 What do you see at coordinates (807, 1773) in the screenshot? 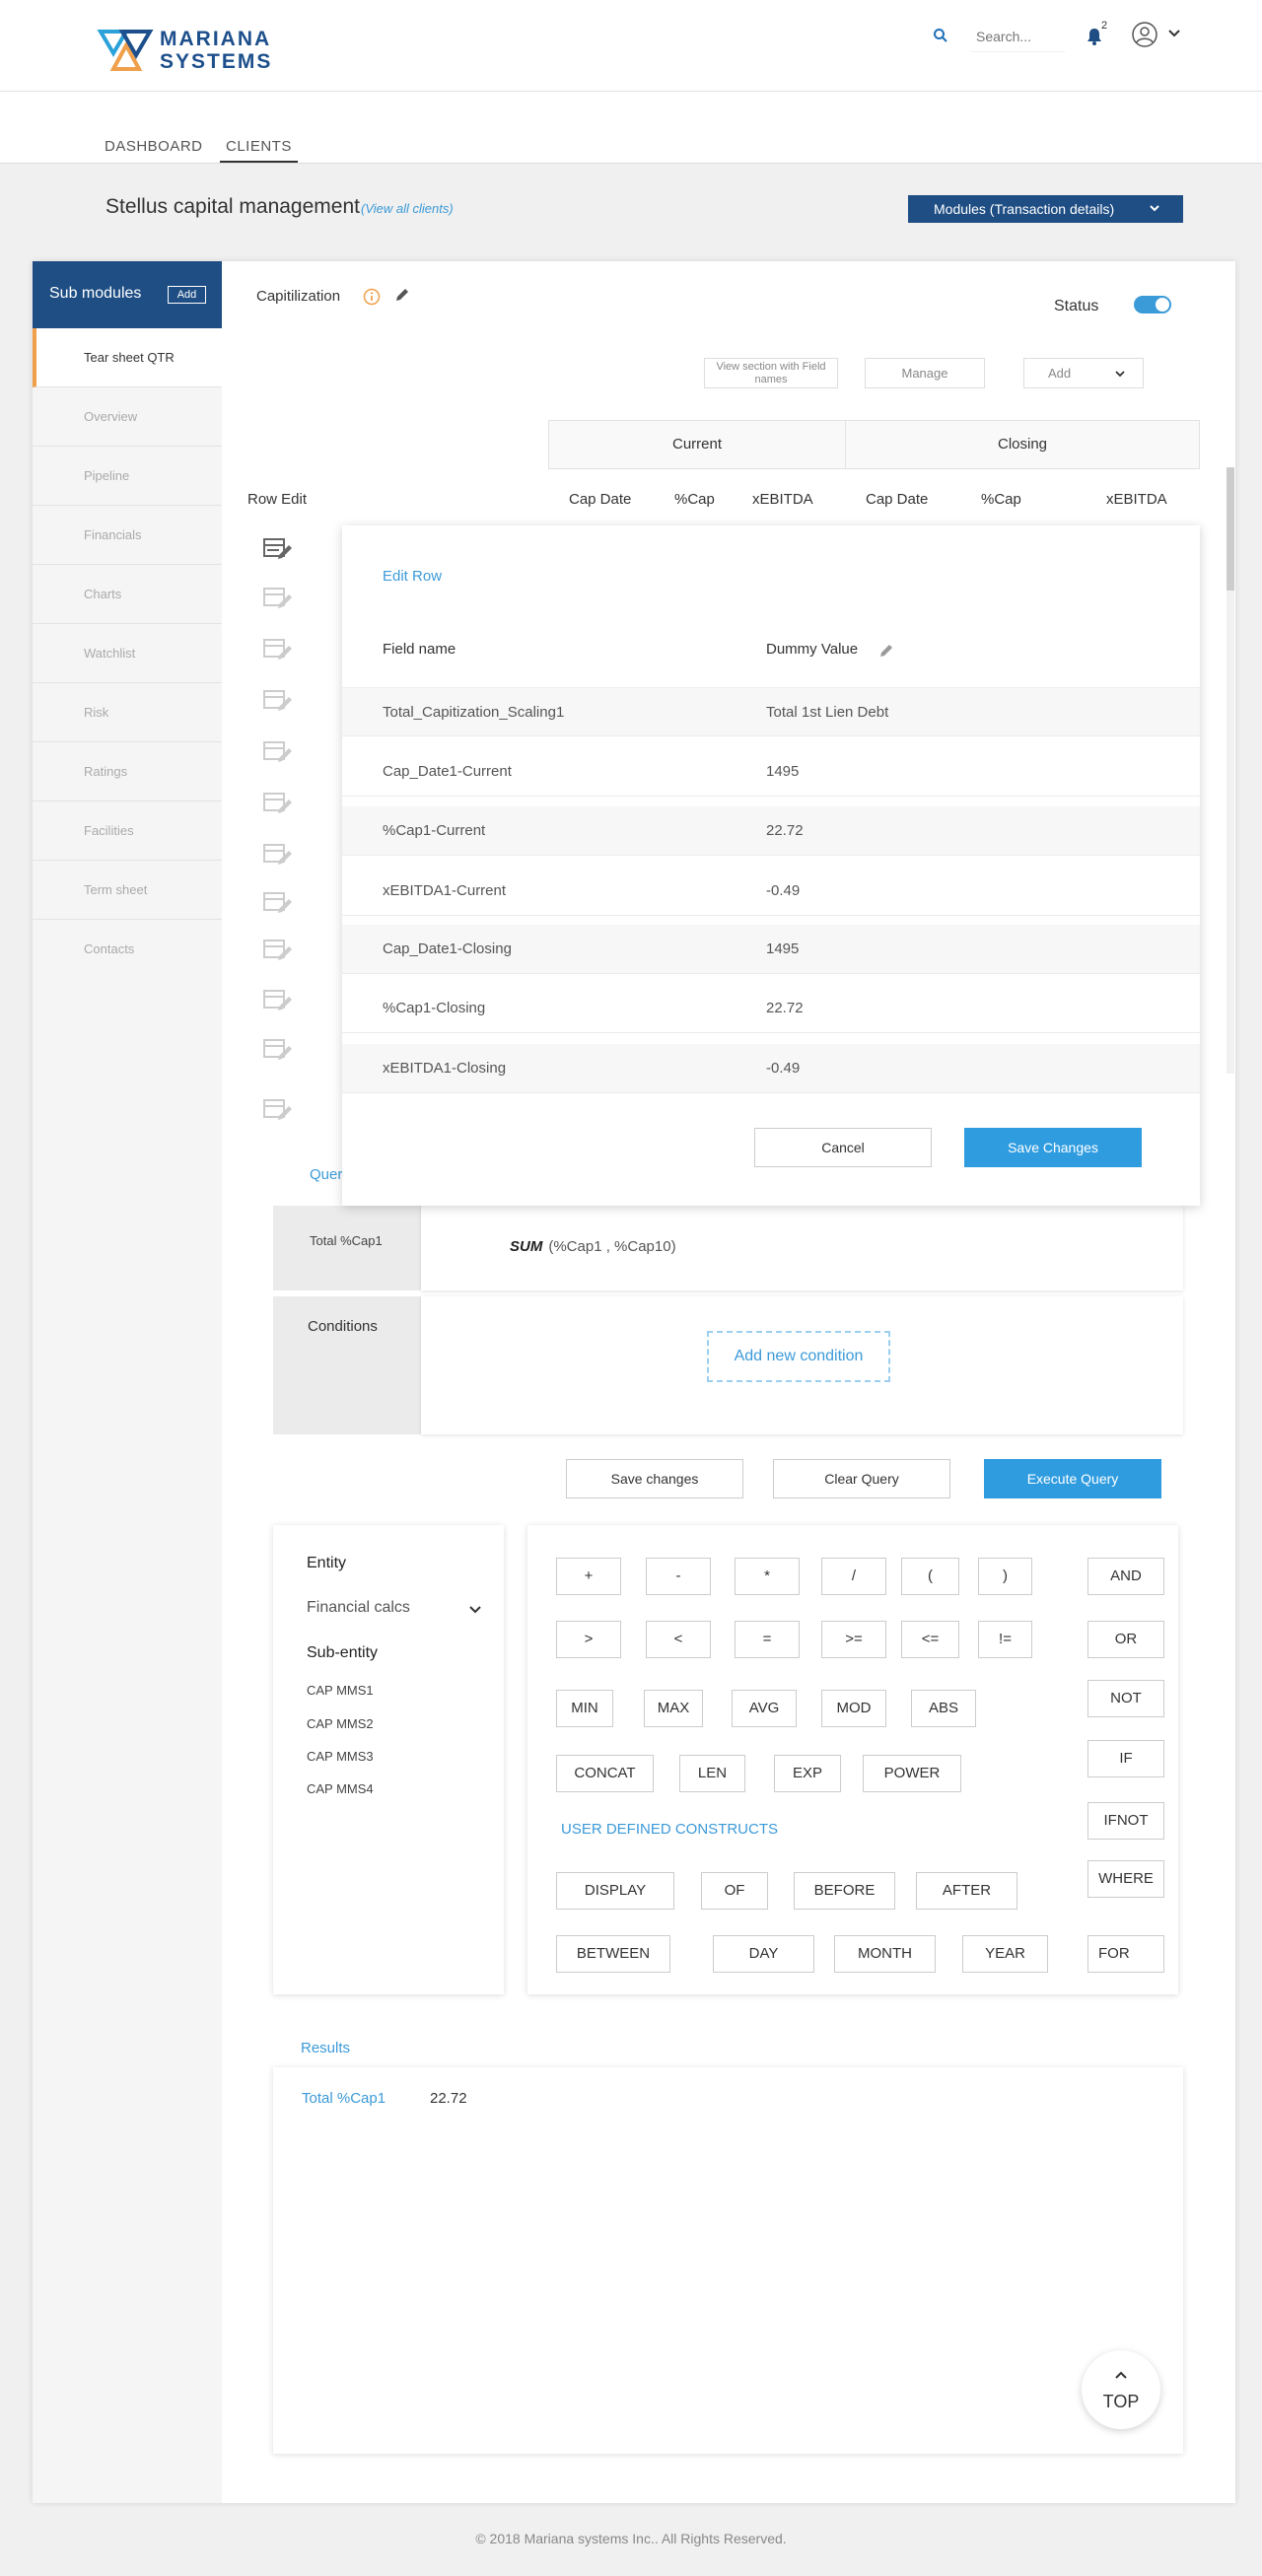
I see `function-exp-button: EXP` at bounding box center [807, 1773].